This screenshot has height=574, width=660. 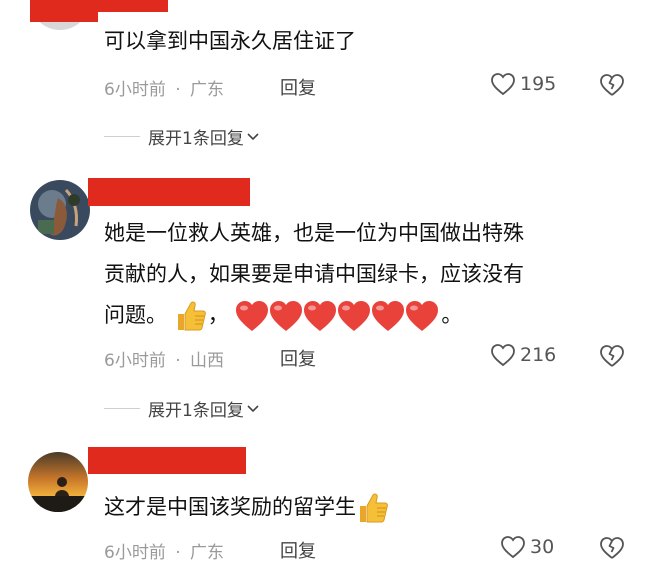 I want to click on comment-location: 山西, so click(x=207, y=361).